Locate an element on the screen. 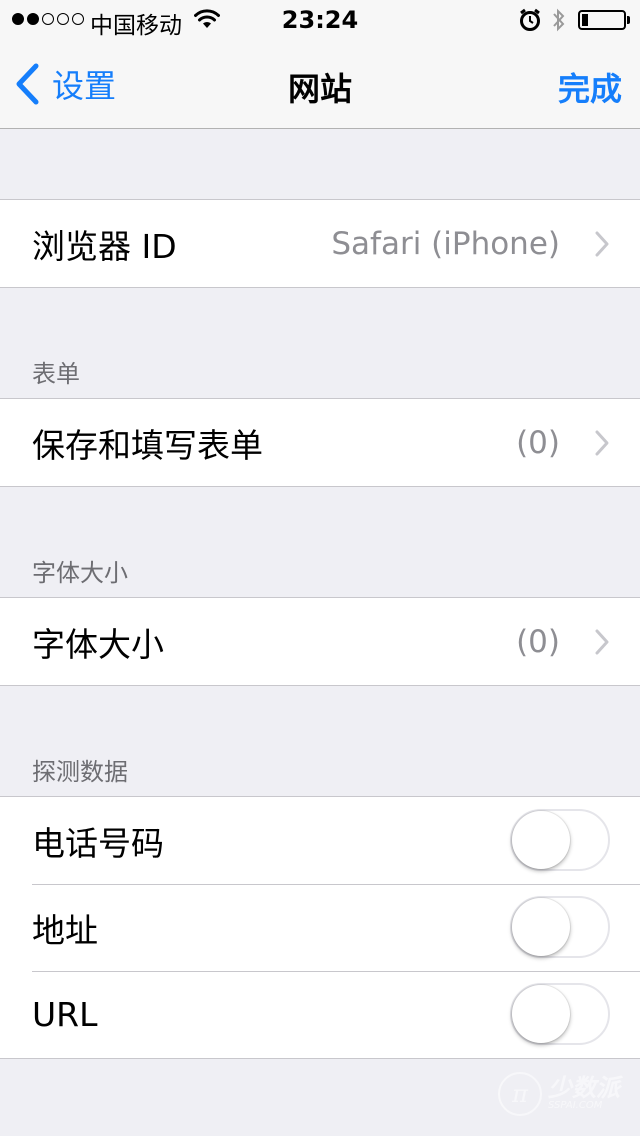  forms-section-header: 表单 is located at coordinates (56, 374).